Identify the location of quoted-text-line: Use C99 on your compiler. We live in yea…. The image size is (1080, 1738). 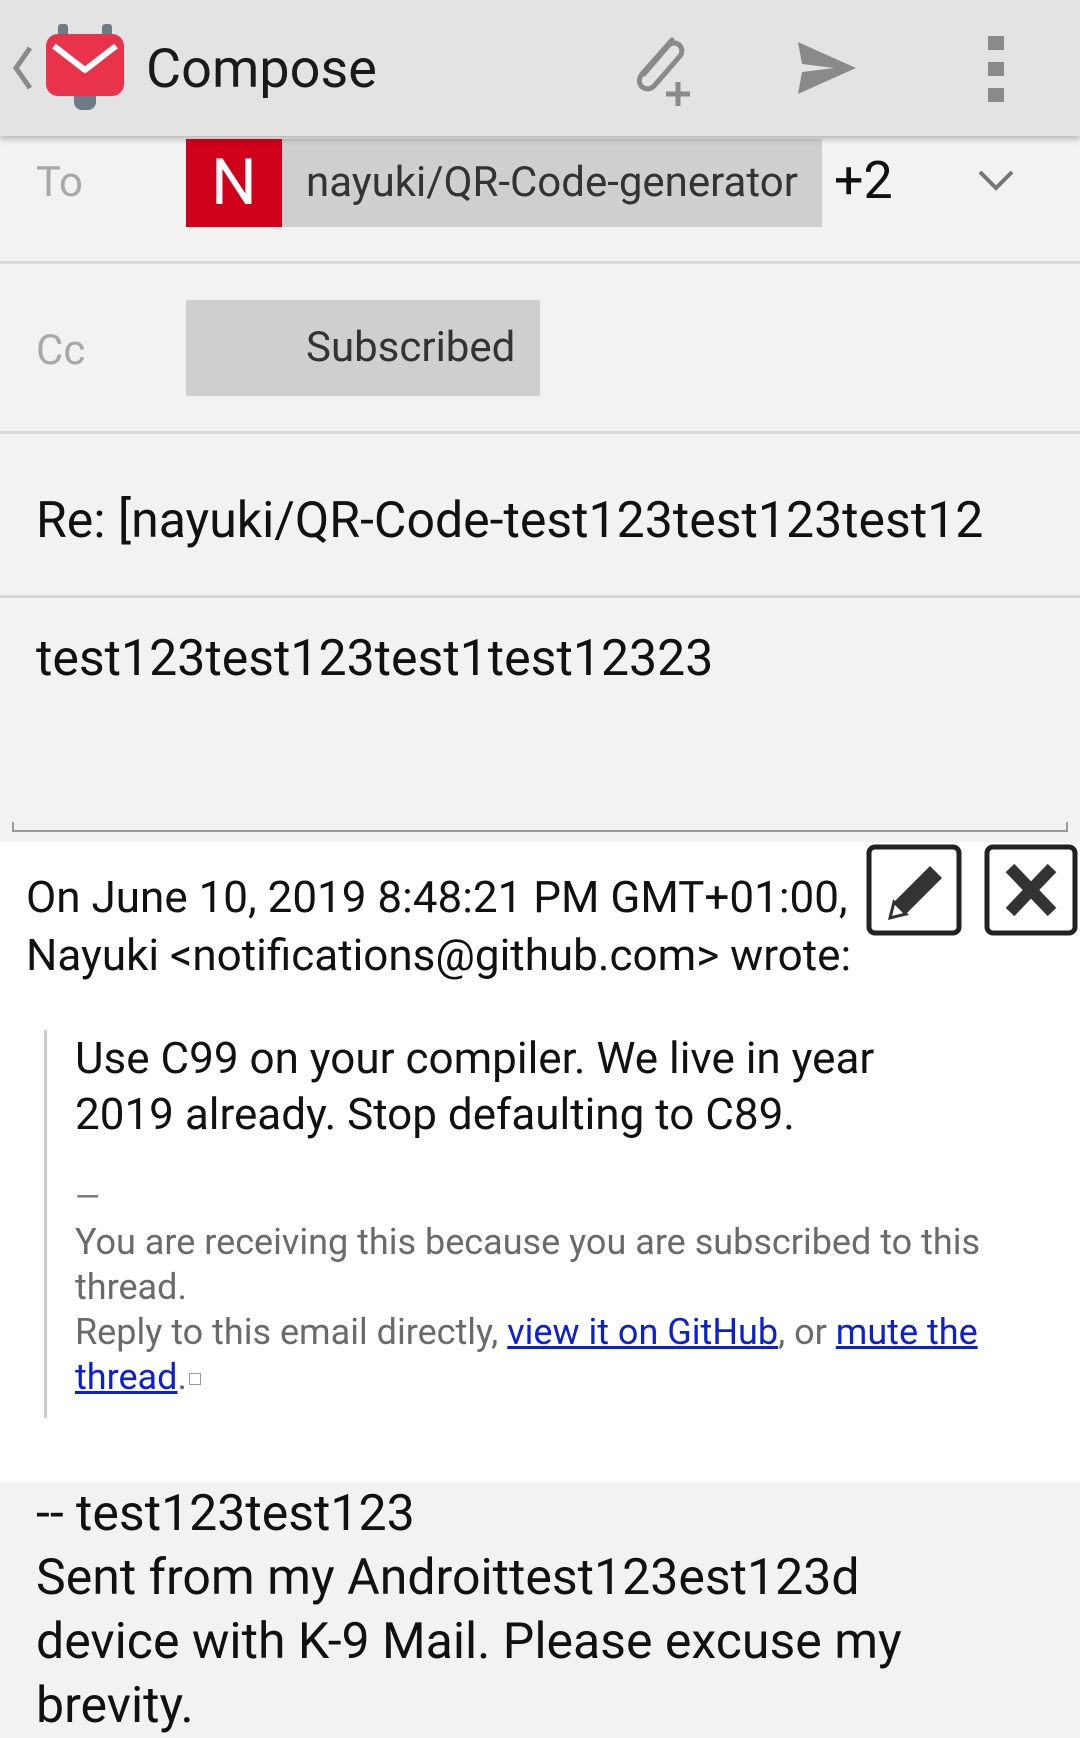
(475, 1058).